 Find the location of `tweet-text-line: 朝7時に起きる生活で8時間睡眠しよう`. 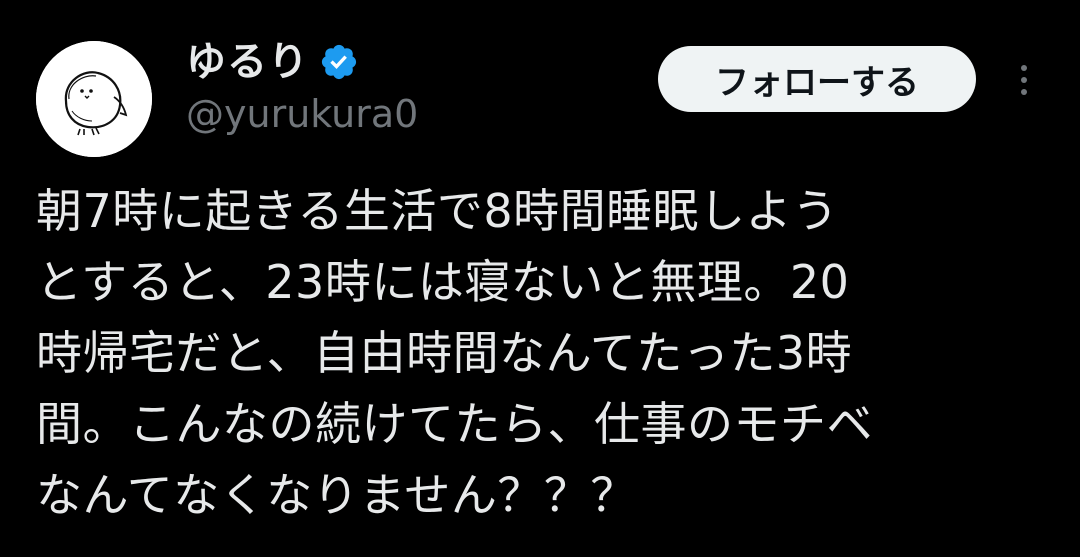

tweet-text-line: 朝7時に起きる生活で8時間睡眠しよう is located at coordinates (437, 211).